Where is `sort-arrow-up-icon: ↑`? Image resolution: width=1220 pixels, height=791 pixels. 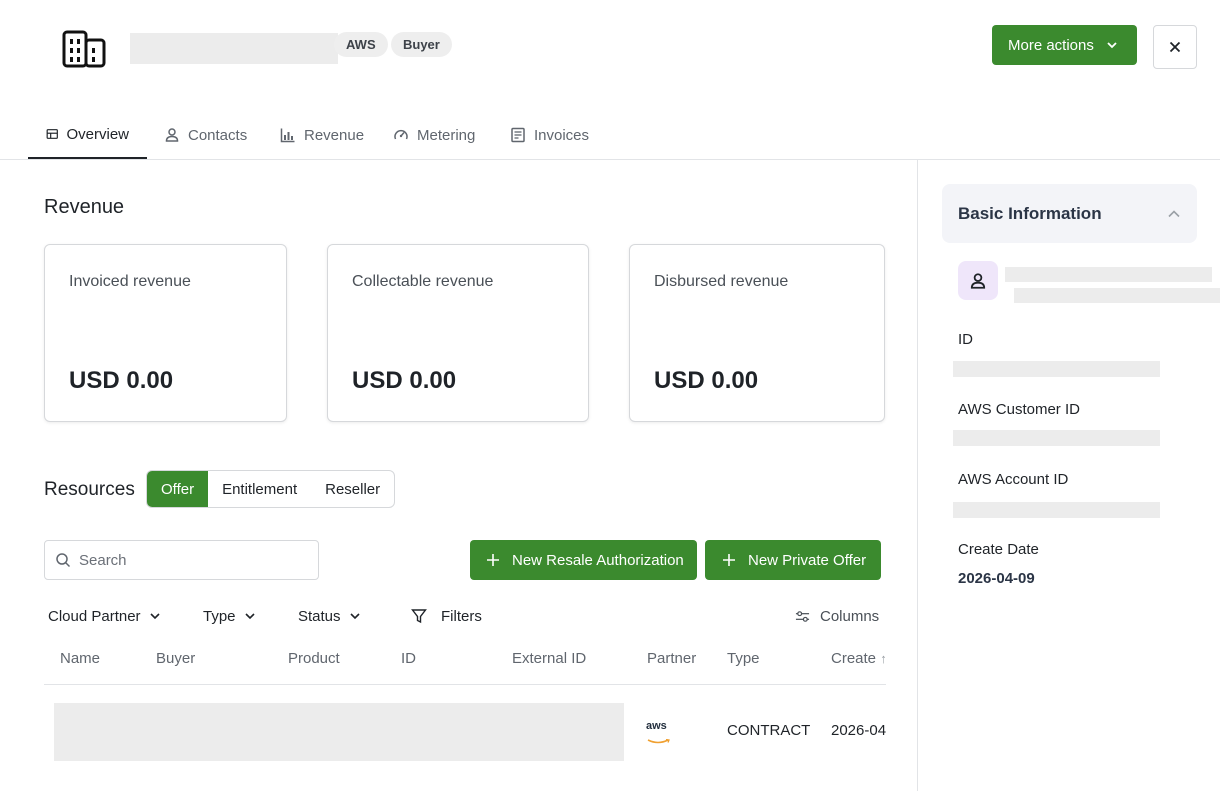
sort-arrow-up-icon: ↑ is located at coordinates (883, 658).